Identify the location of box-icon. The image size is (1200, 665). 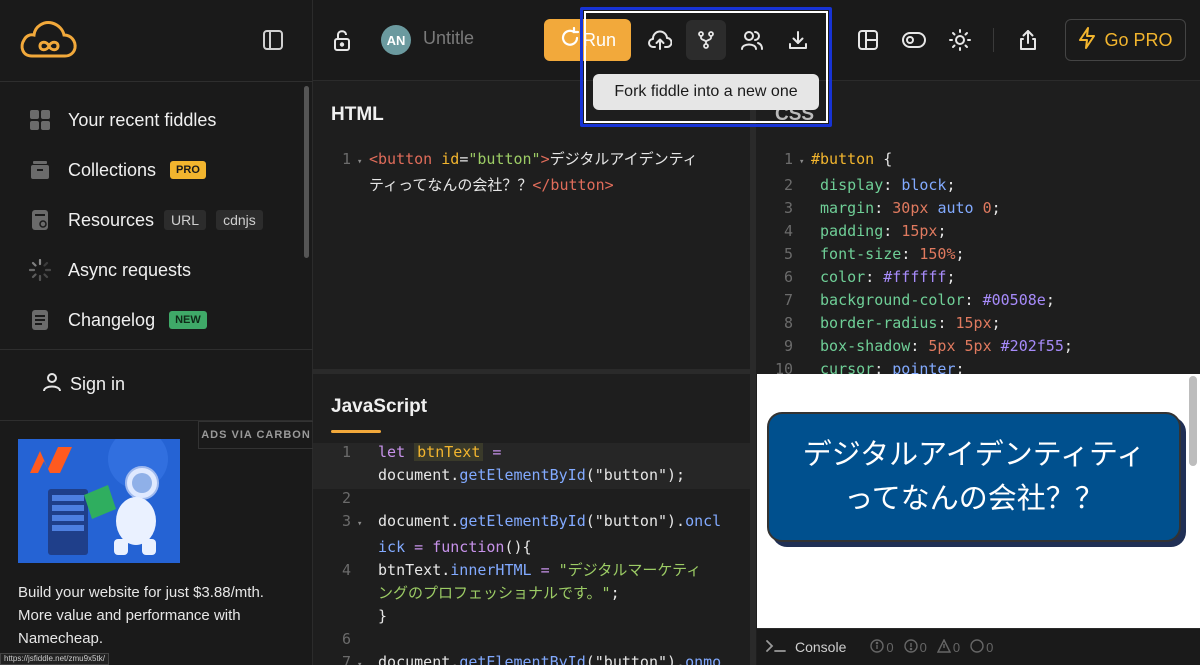
(40, 170).